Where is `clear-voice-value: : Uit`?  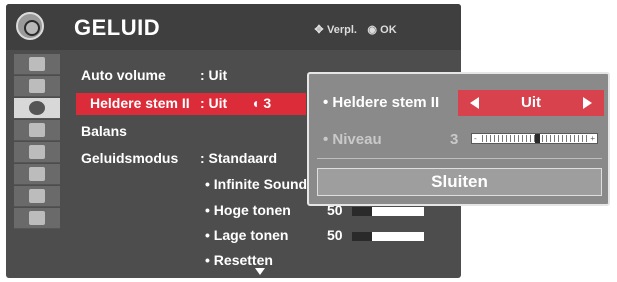
clear-voice-value: : Uit is located at coordinates (214, 103).